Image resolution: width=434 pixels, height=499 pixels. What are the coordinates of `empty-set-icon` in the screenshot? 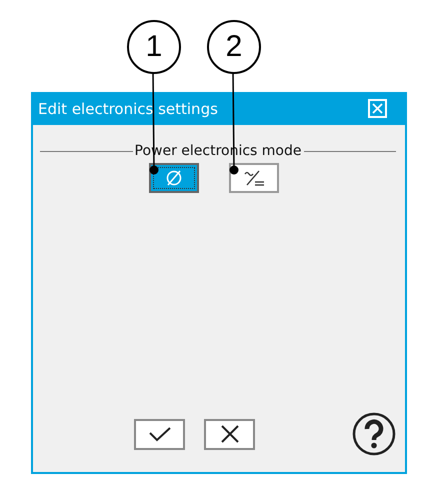 It's located at (174, 178).